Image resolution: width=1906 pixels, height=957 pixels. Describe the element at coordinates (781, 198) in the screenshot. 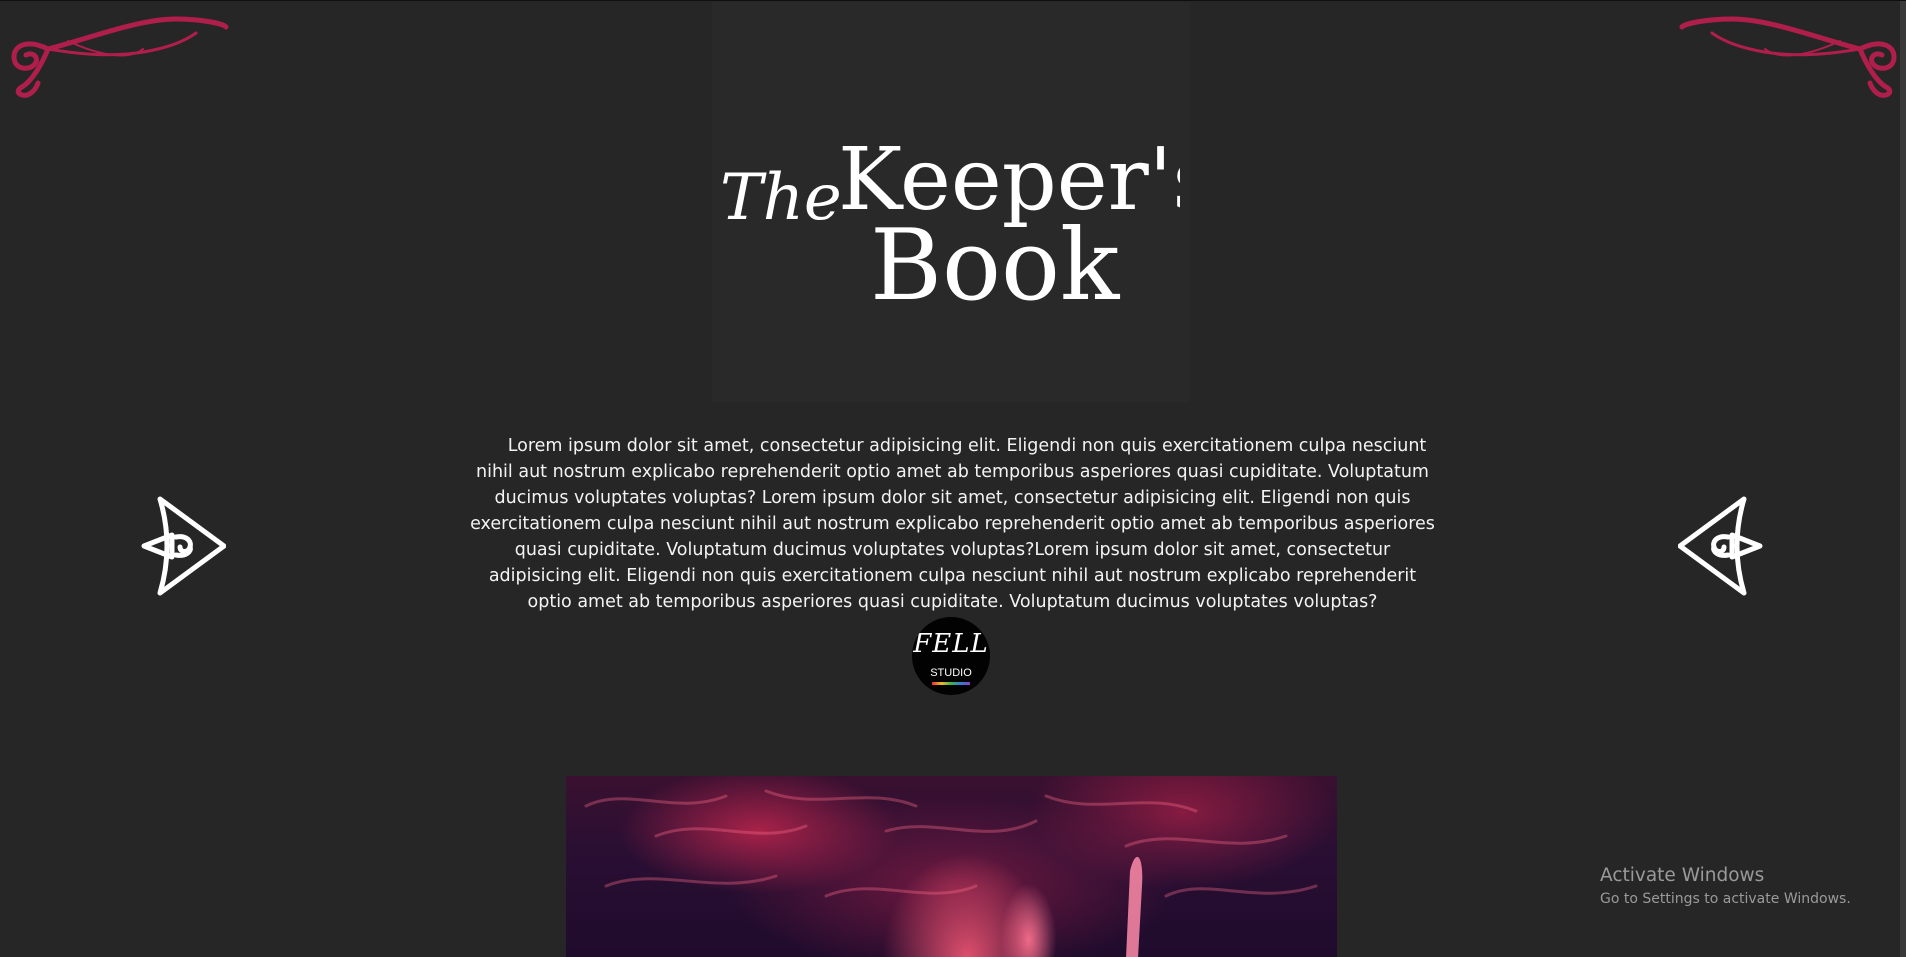

I see `logo-prefix: The` at that location.